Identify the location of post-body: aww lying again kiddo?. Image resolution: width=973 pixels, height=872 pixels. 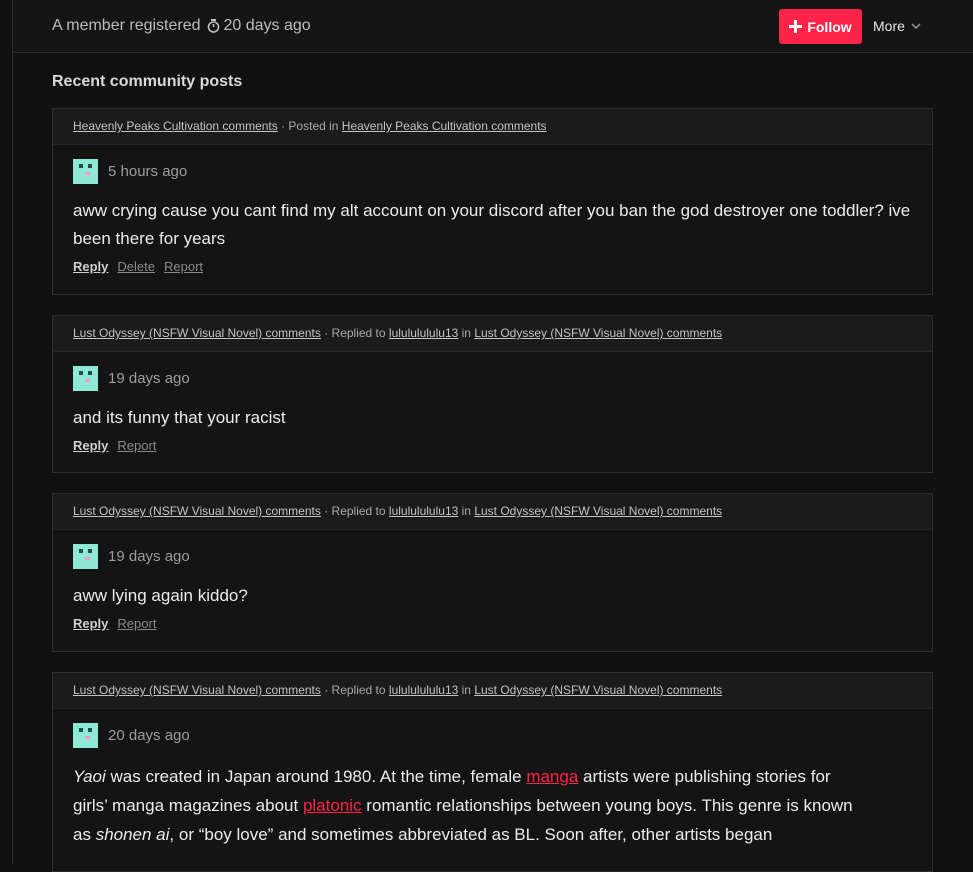
(160, 595).